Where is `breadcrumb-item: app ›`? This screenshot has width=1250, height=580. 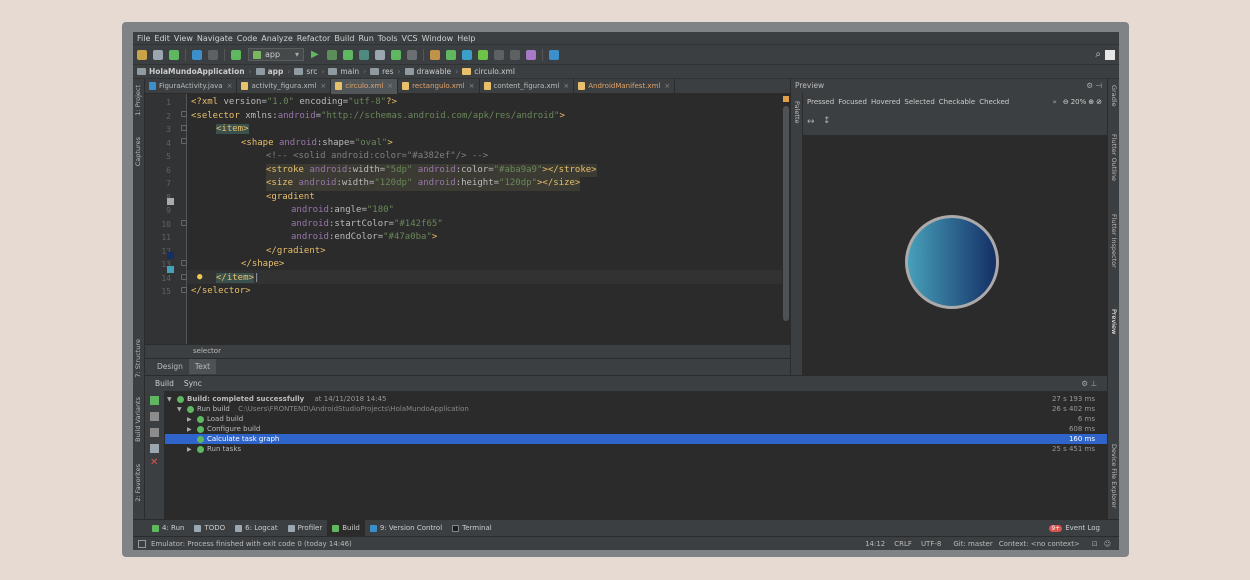
breadcrumb-item: app › is located at coordinates (272, 71).